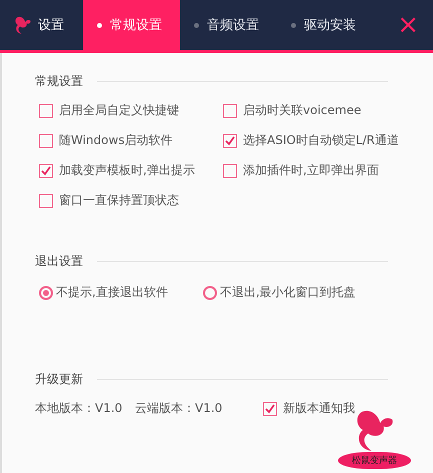  Describe the element at coordinates (228, 25) in the screenshot. I see `tab: 音频设置` at that location.